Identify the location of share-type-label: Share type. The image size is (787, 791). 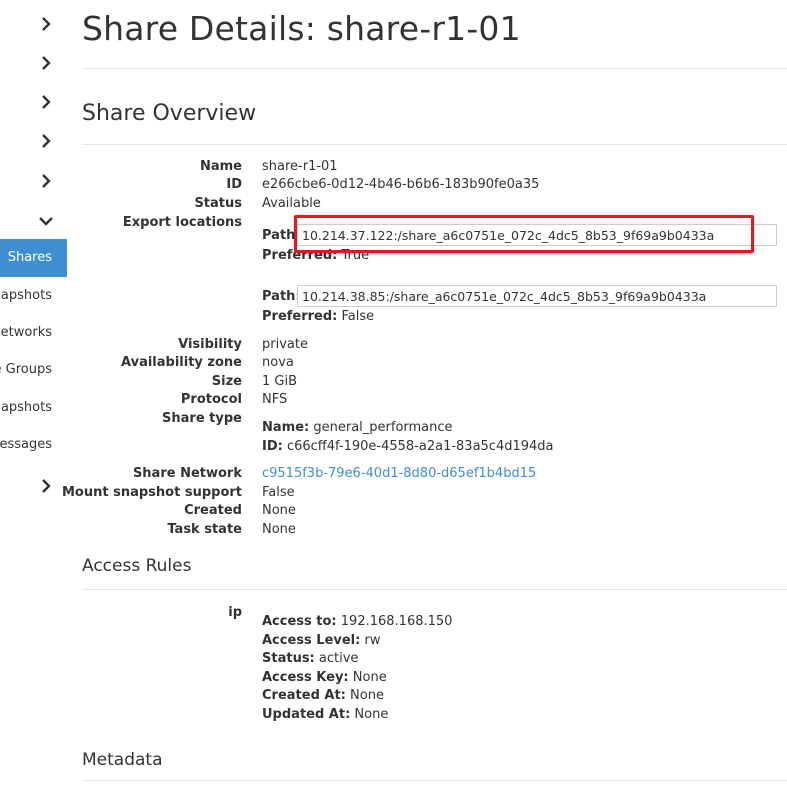
(202, 418).